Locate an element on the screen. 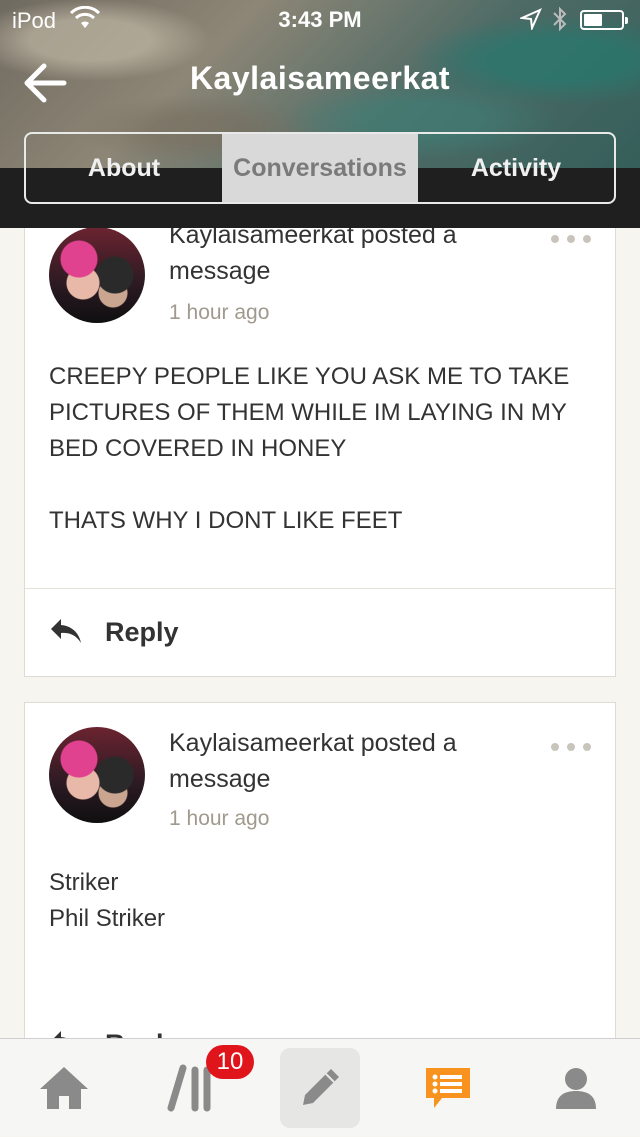  profile-title: Kaylaisameerkat is located at coordinates (320, 78).